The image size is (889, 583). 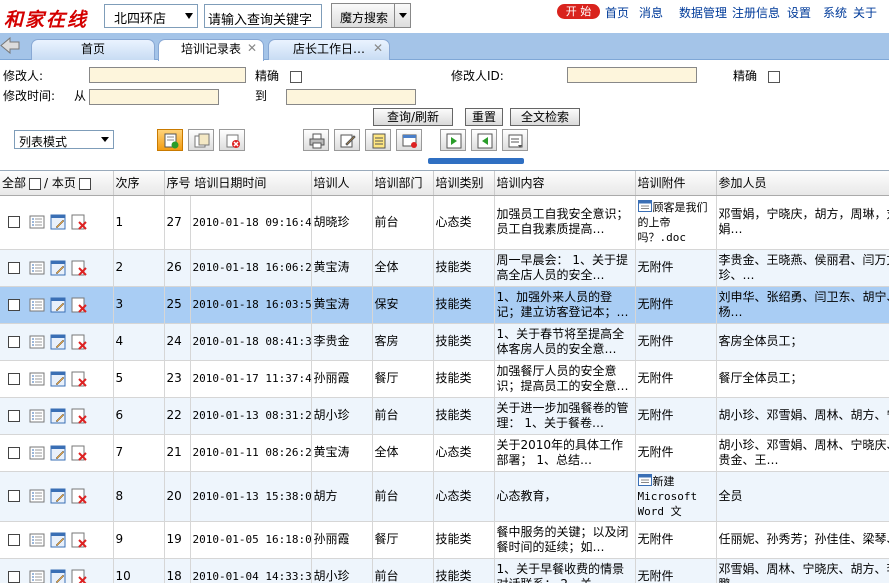 What do you see at coordinates (865, 12) in the screenshot?
I see `nav-about: 关于` at bounding box center [865, 12].